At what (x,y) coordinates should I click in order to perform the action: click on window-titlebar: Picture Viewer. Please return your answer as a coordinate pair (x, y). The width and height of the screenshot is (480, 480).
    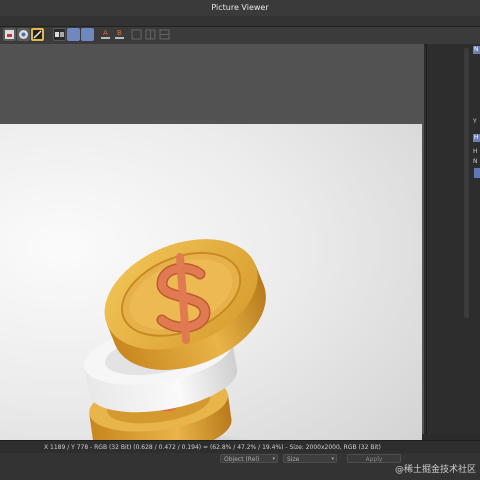
    Looking at the image, I should click on (240, 8).